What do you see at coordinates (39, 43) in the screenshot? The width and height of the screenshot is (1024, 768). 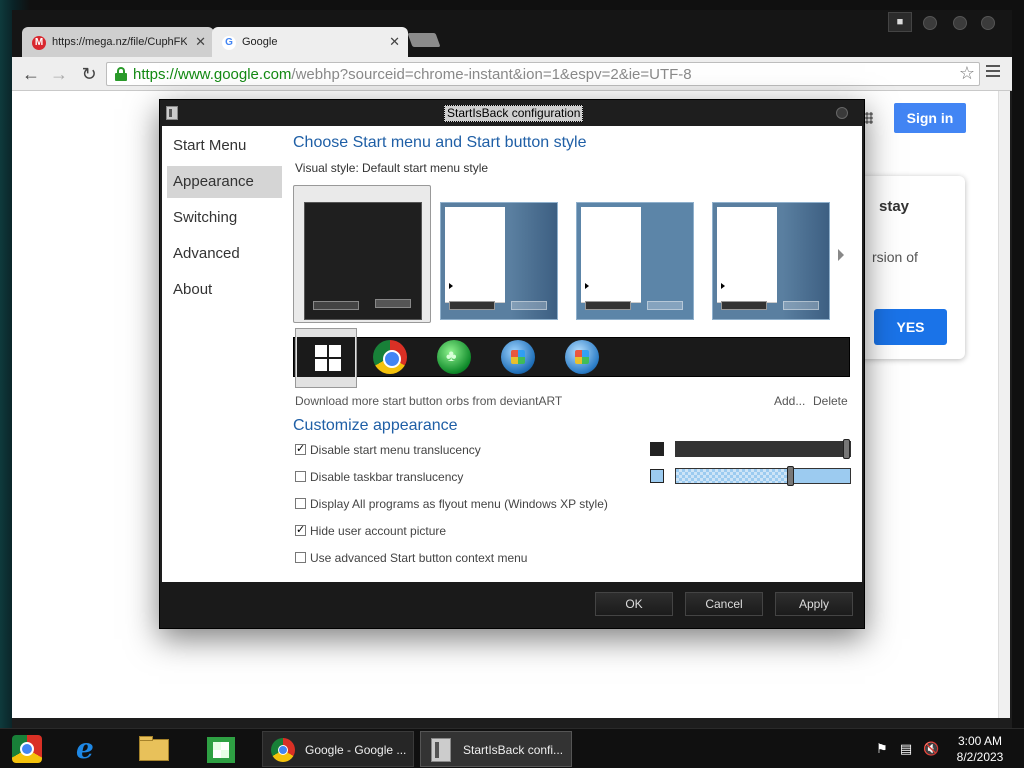 I see `mega-icon: M` at bounding box center [39, 43].